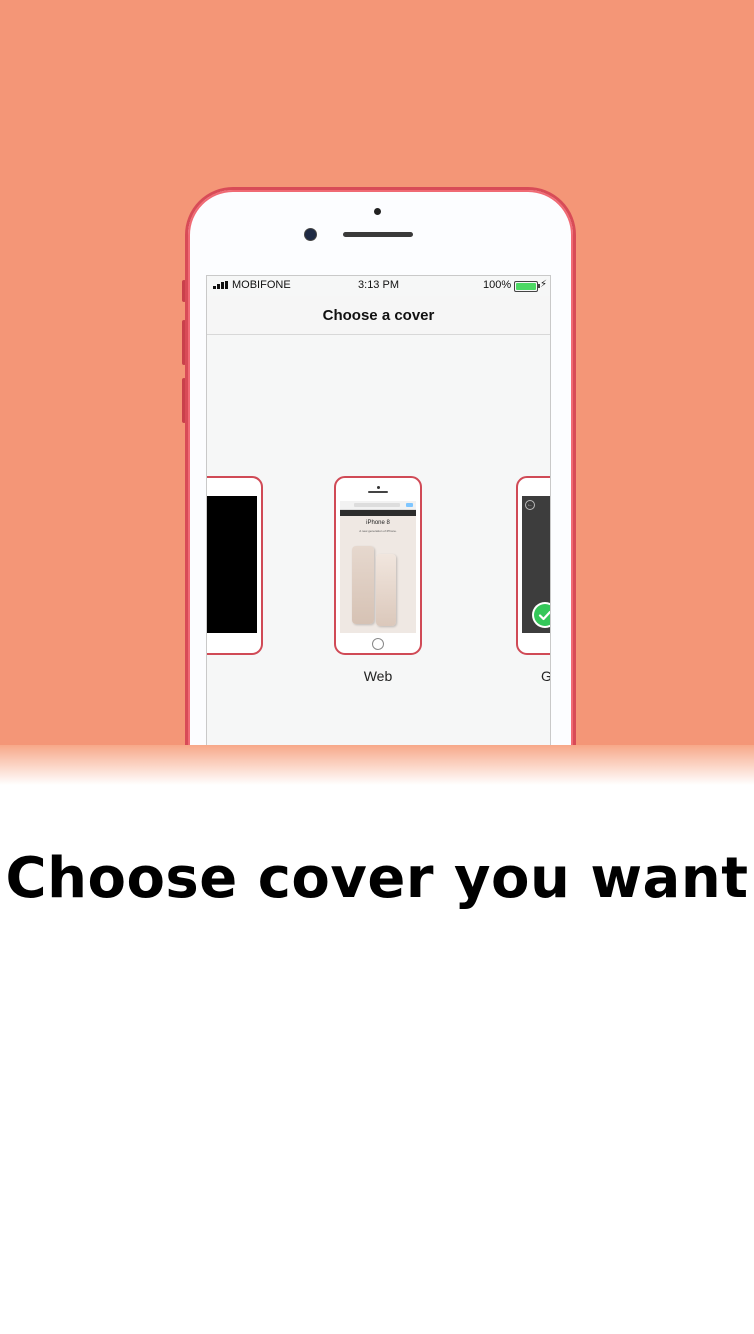 Image resolution: width=754 pixels, height=1334 pixels. What do you see at coordinates (377, 211) in the screenshot?
I see `proximity-sensor` at bounding box center [377, 211].